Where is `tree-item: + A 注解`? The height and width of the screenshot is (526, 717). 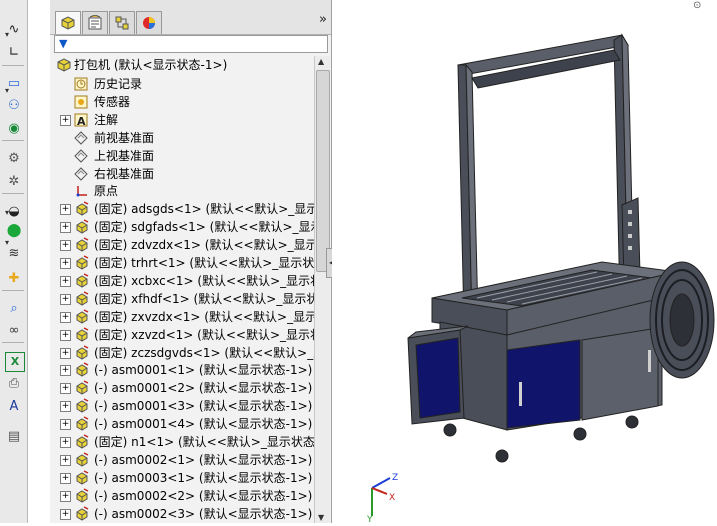 tree-item: + A 注解 is located at coordinates (182, 120).